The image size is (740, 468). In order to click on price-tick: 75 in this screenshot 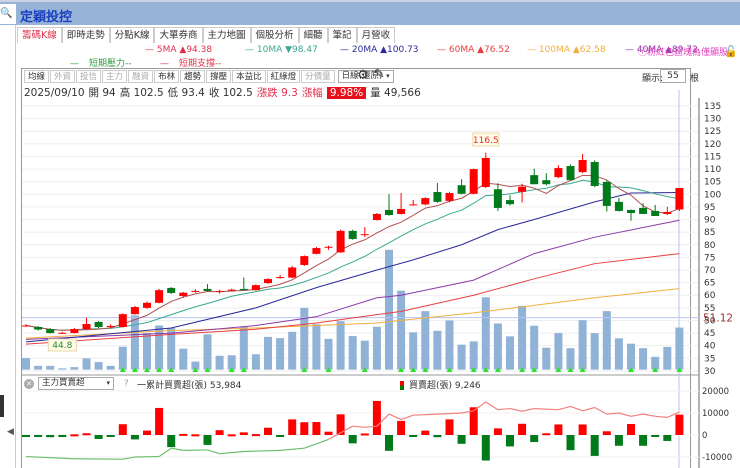, I will do `click(709, 258)`.